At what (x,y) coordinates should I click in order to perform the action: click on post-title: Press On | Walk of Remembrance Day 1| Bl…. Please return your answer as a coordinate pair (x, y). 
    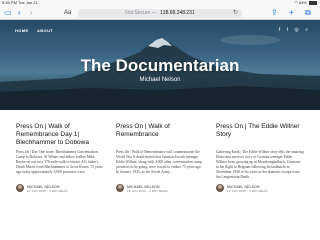
    Looking at the image, I should click on (60, 135).